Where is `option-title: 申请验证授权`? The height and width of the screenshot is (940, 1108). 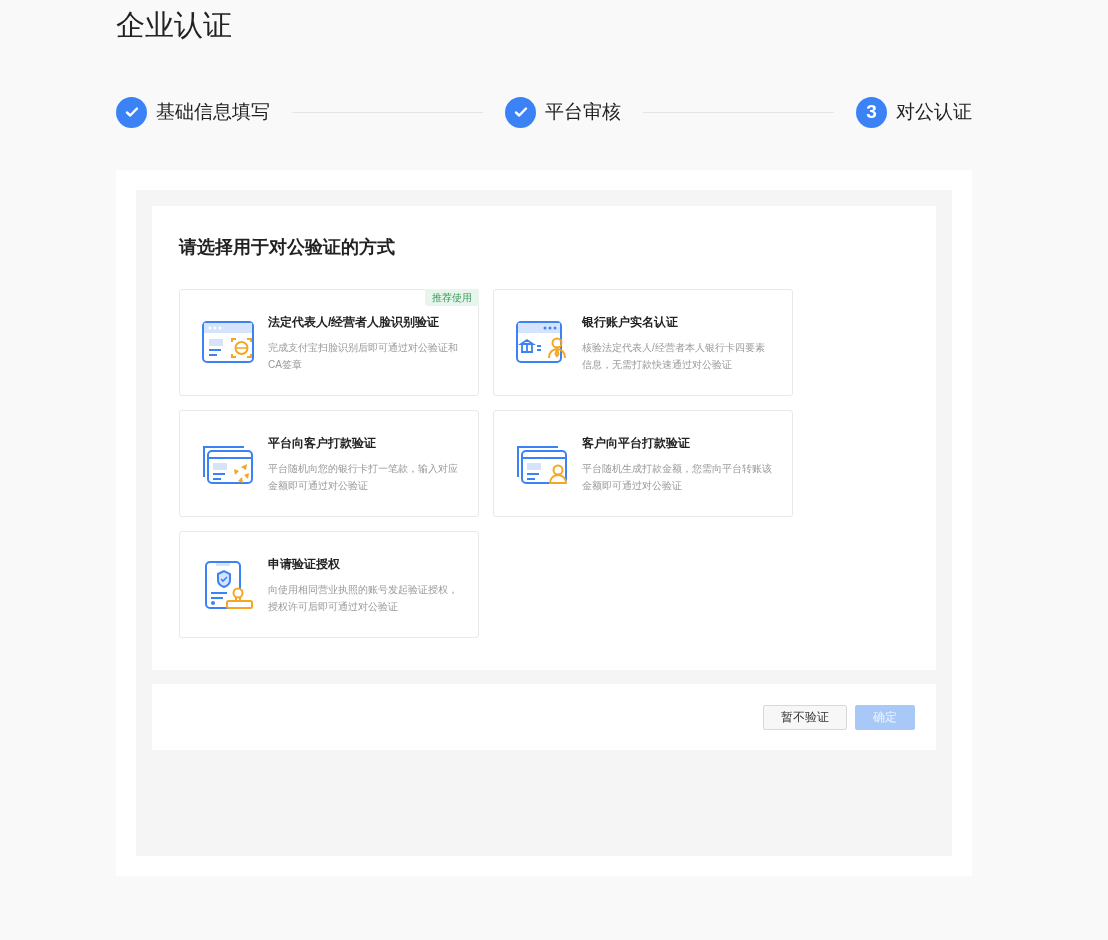 option-title: 申请验证授权 is located at coordinates (304, 564).